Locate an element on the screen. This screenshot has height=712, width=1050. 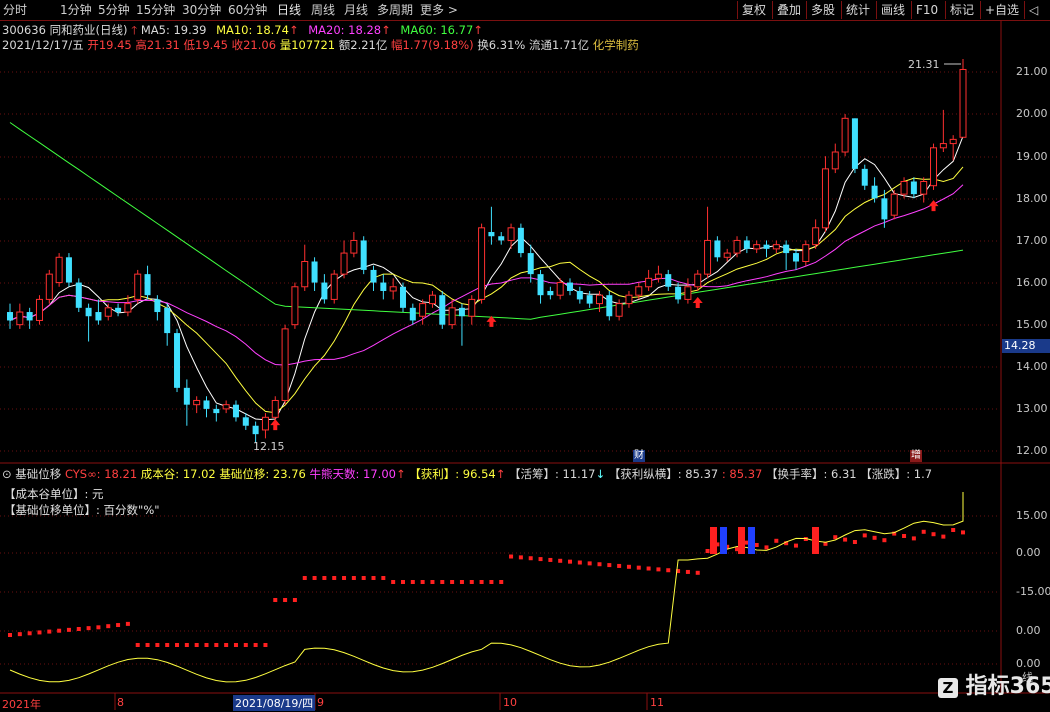
y-tick: 19.00 is located at coordinates (1032, 156).